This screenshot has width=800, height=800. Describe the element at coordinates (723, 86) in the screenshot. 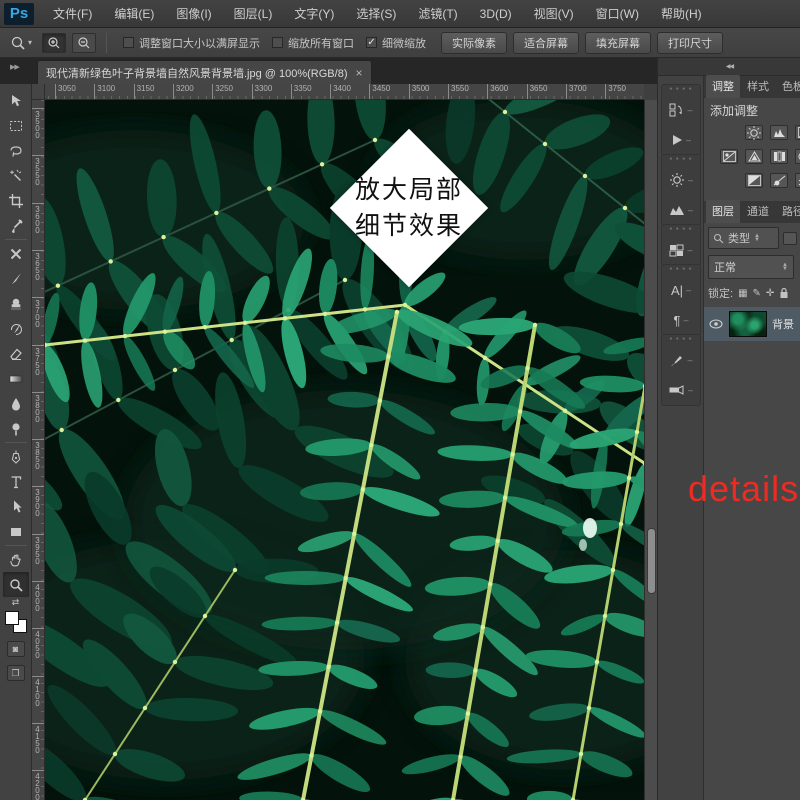

I see `adjustments-tab-调整: 调整` at that location.